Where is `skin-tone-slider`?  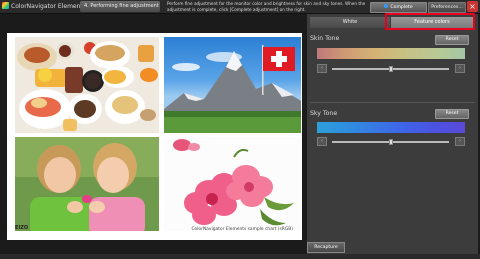
skin-tone-slider is located at coordinates (390, 69).